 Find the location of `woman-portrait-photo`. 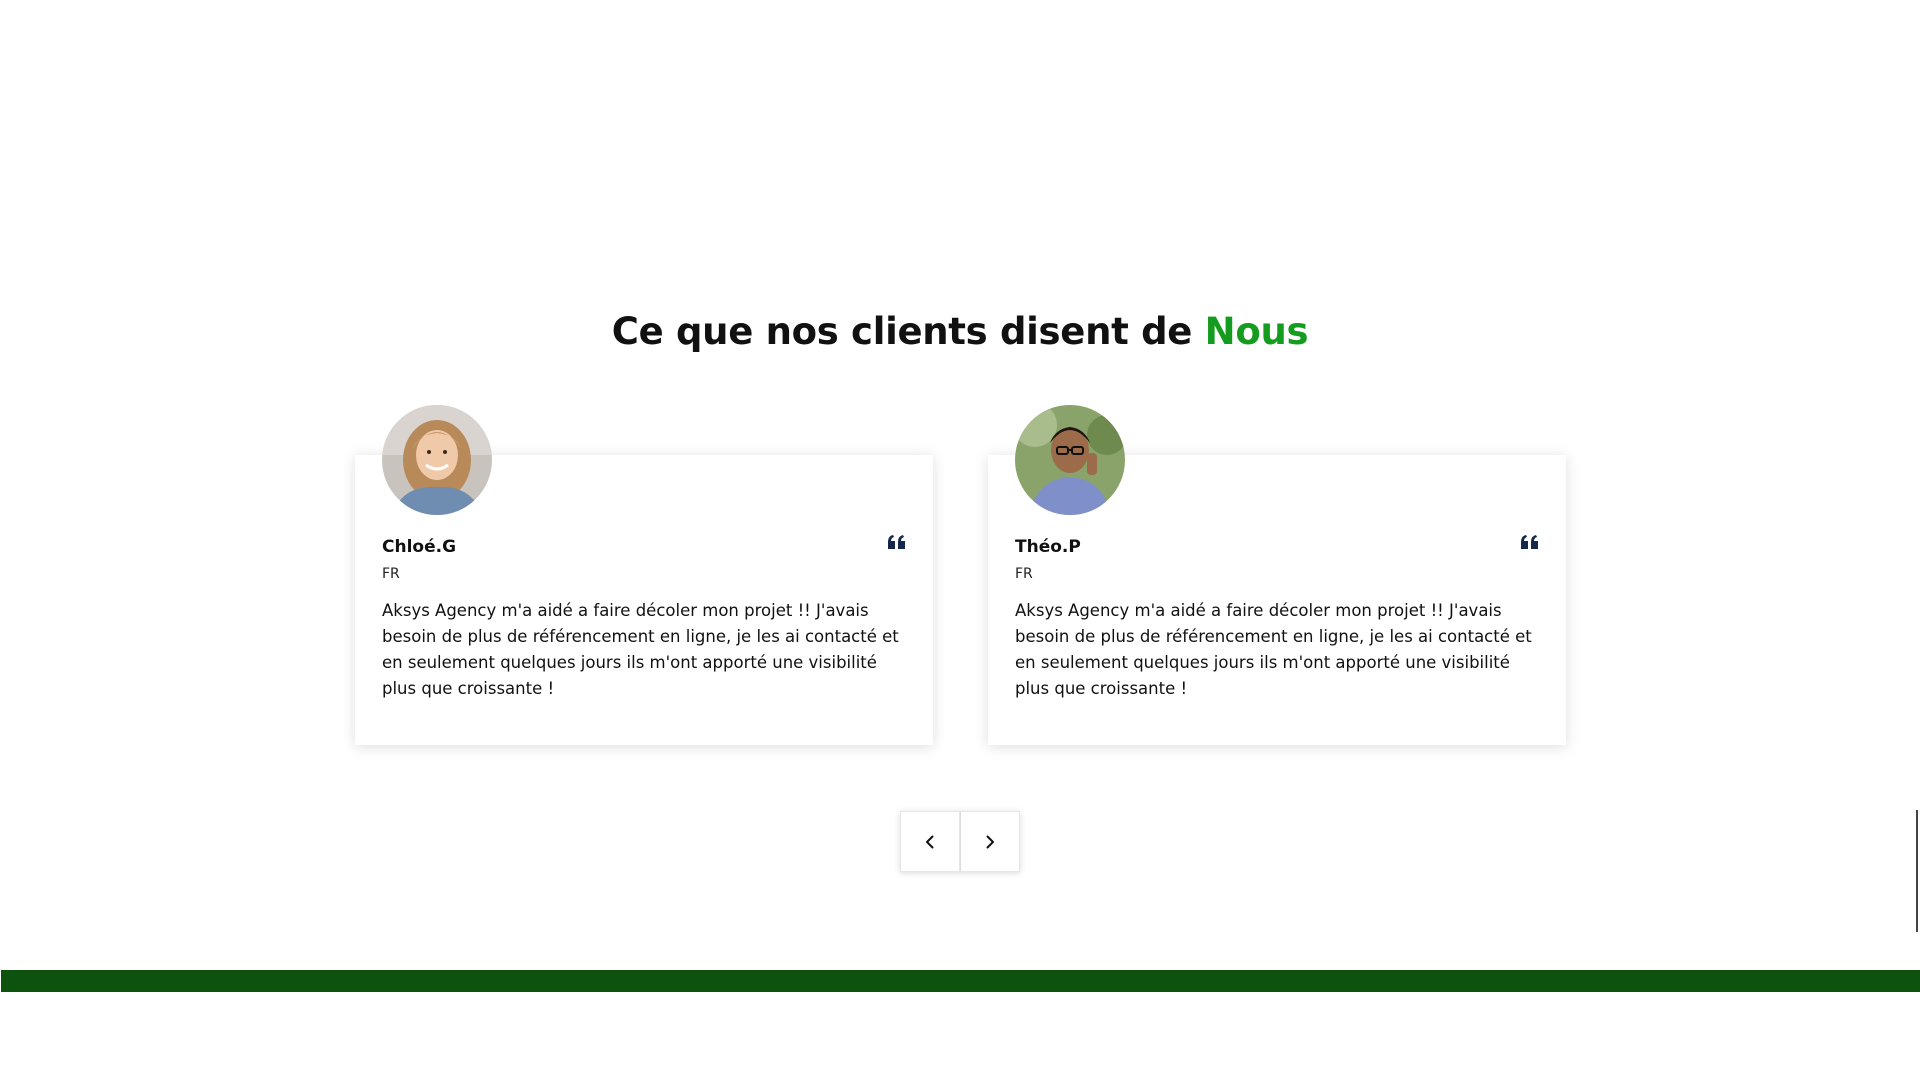

woman-portrait-photo is located at coordinates (437, 460).